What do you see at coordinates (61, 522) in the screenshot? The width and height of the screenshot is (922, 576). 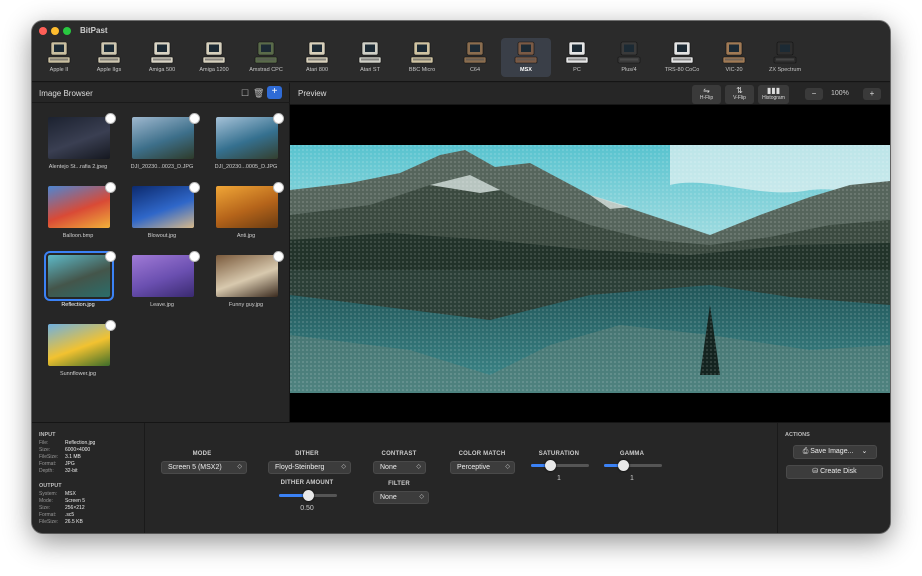 I see `output-row: FileSize: 26.5 KB` at bounding box center [61, 522].